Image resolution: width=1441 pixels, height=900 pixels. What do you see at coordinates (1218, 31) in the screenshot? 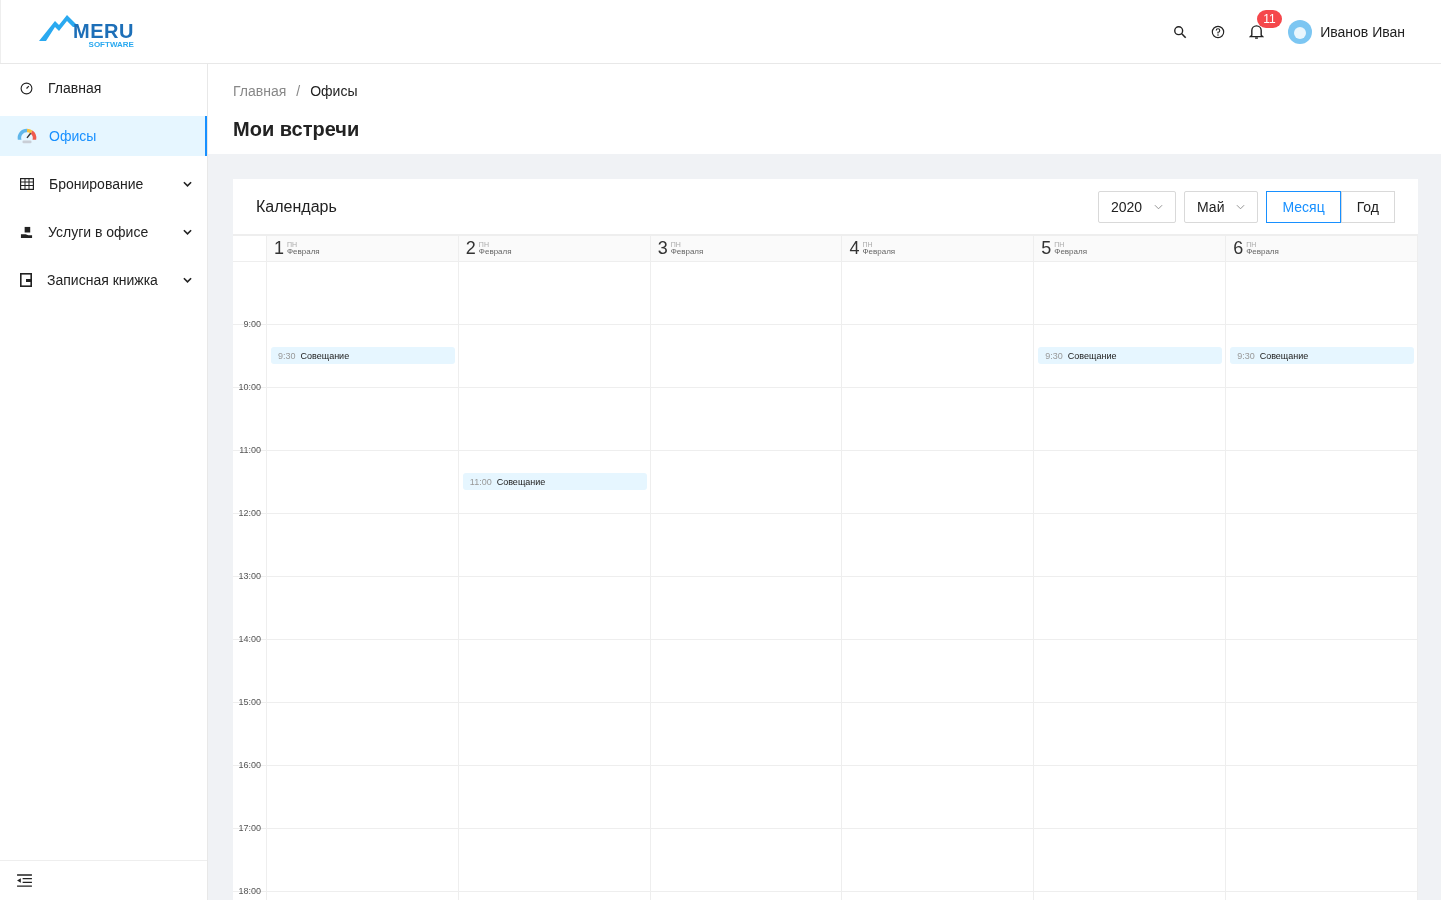
I see `help-icon` at bounding box center [1218, 31].